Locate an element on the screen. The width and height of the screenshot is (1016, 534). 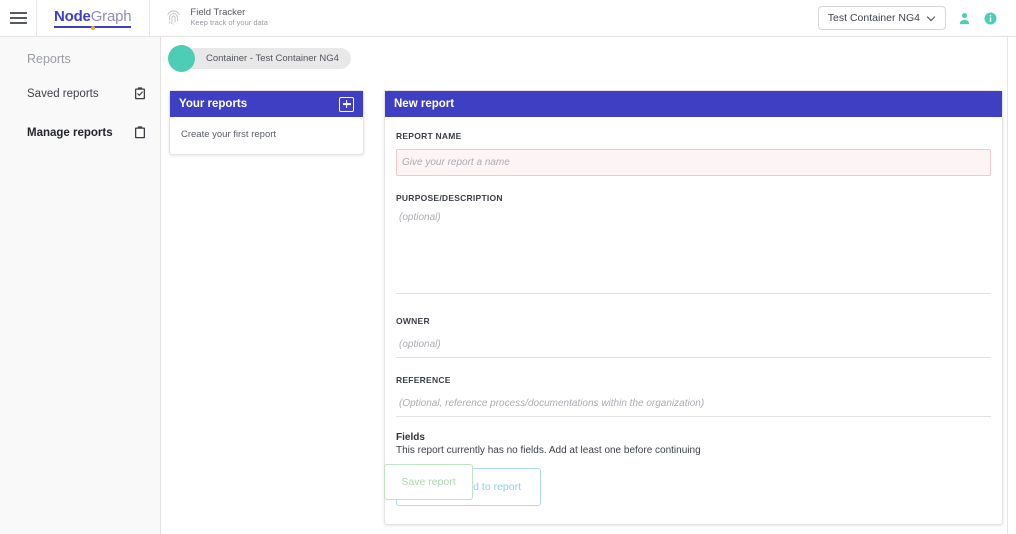
top-bar-right: Test Container NG4 is located at coordinates (916, 18).